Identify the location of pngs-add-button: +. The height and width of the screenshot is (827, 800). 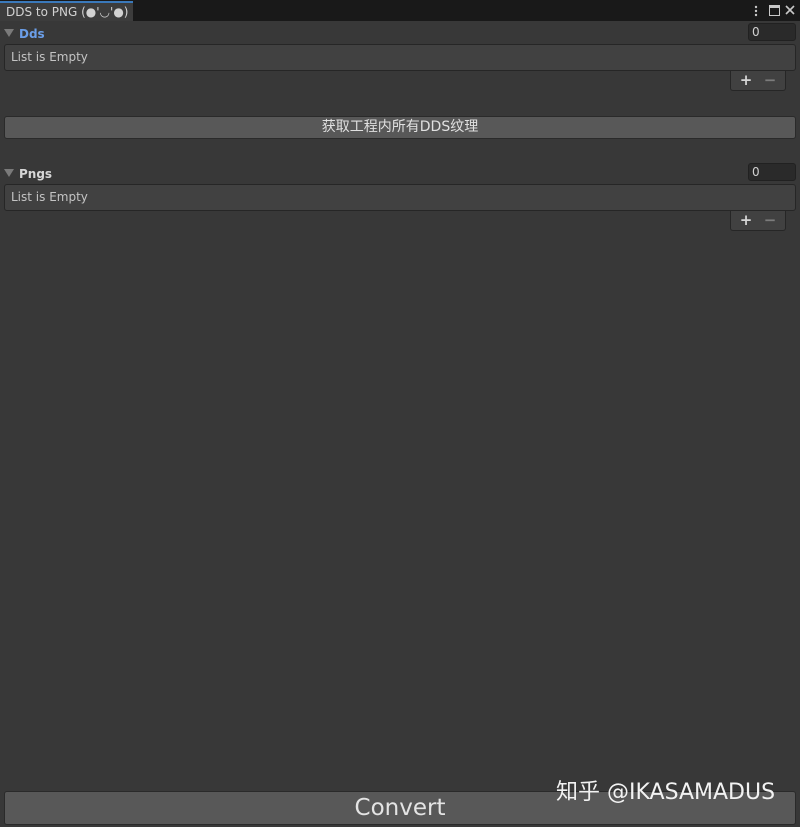
(746, 220).